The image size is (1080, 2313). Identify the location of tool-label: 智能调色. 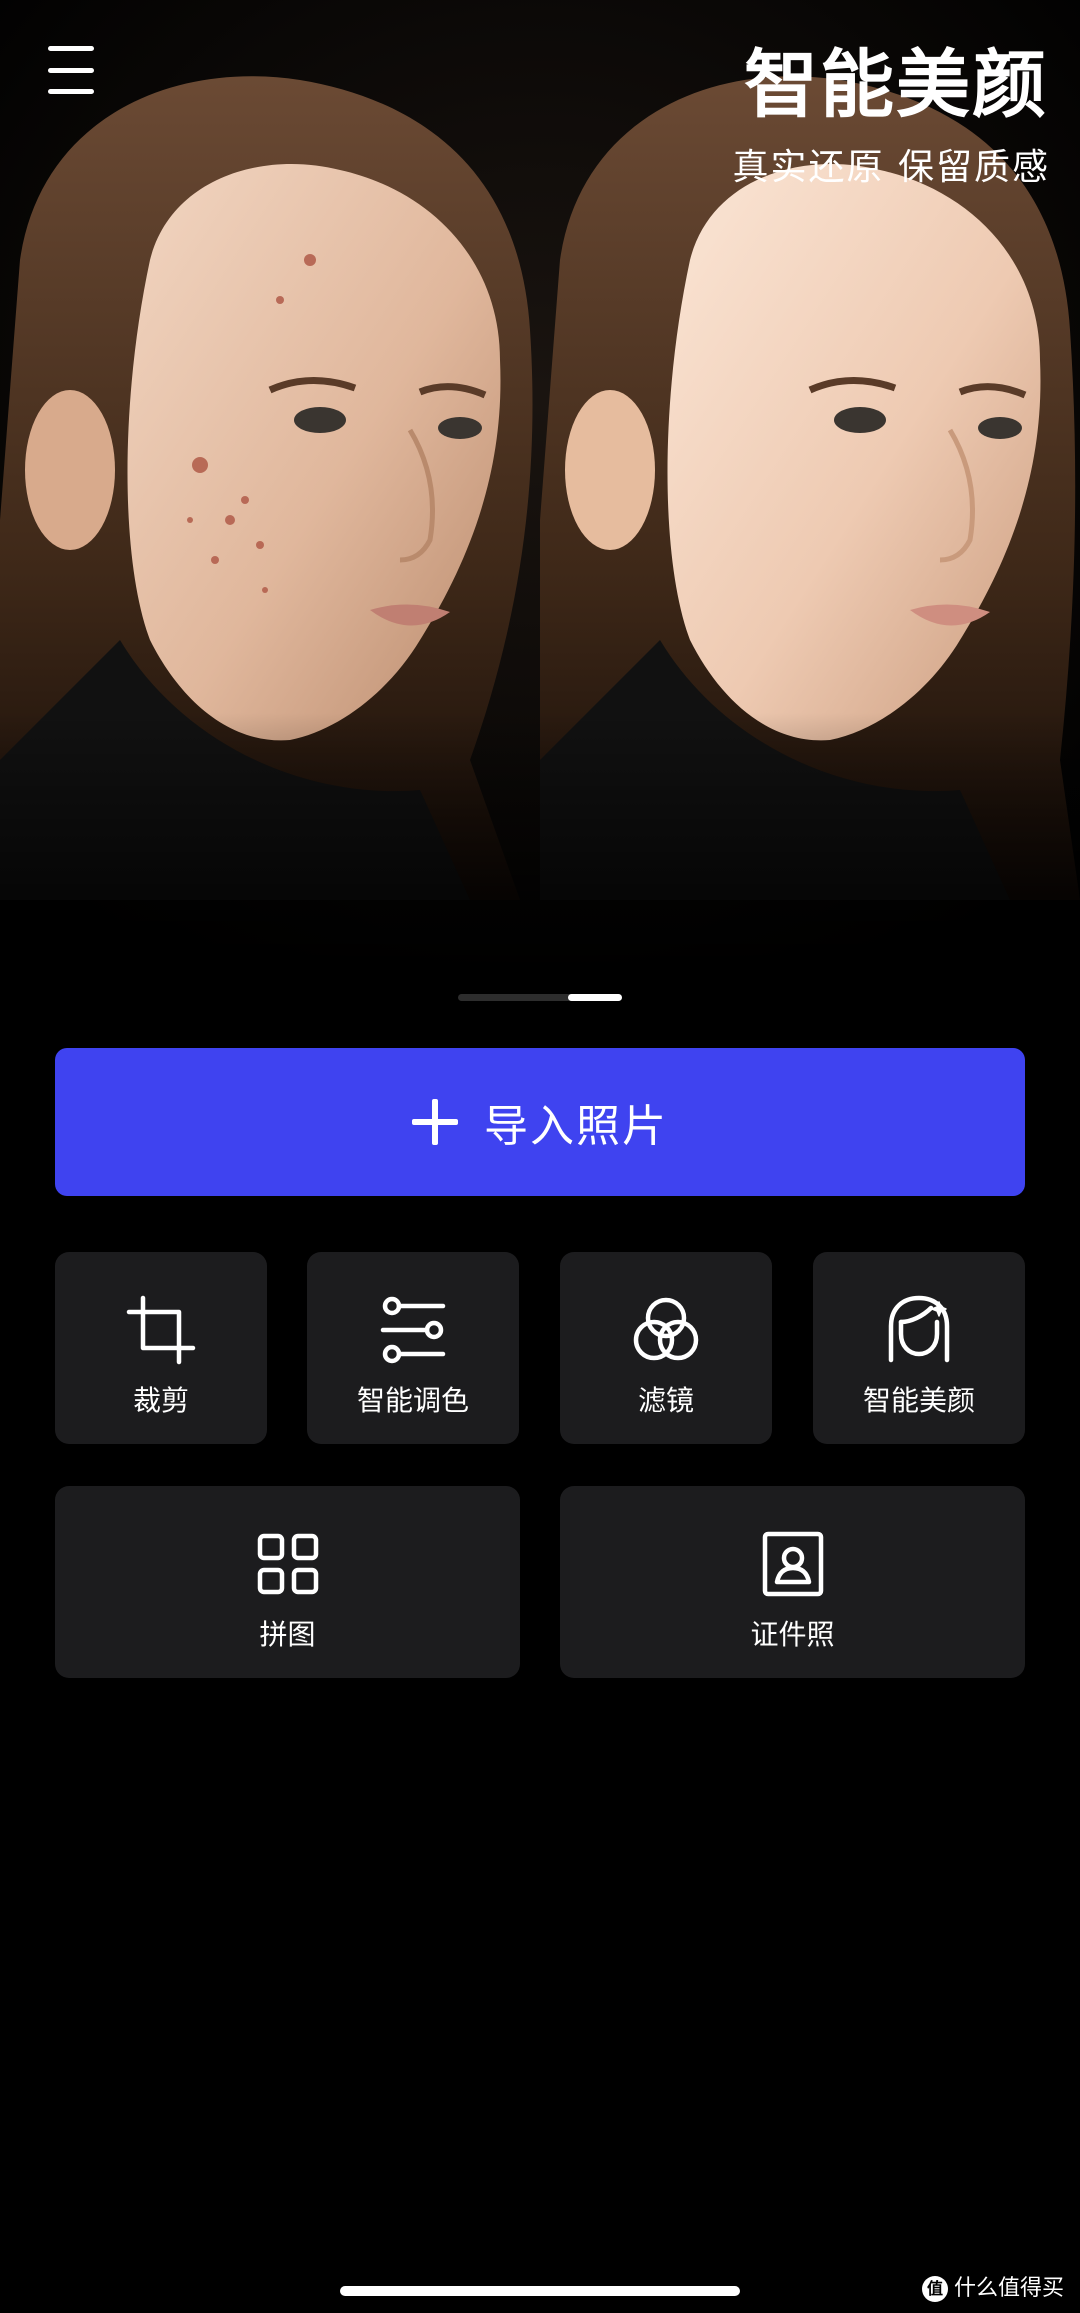
(412, 1400).